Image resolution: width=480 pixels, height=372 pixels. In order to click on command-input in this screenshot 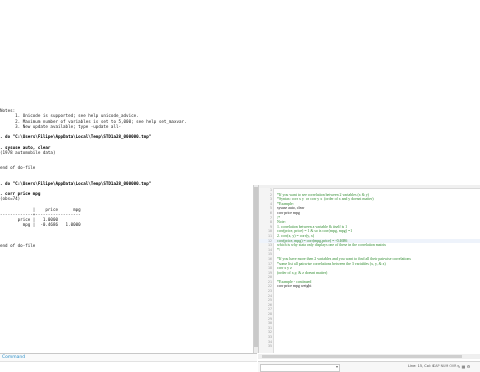, I will do `click(128, 366)`.